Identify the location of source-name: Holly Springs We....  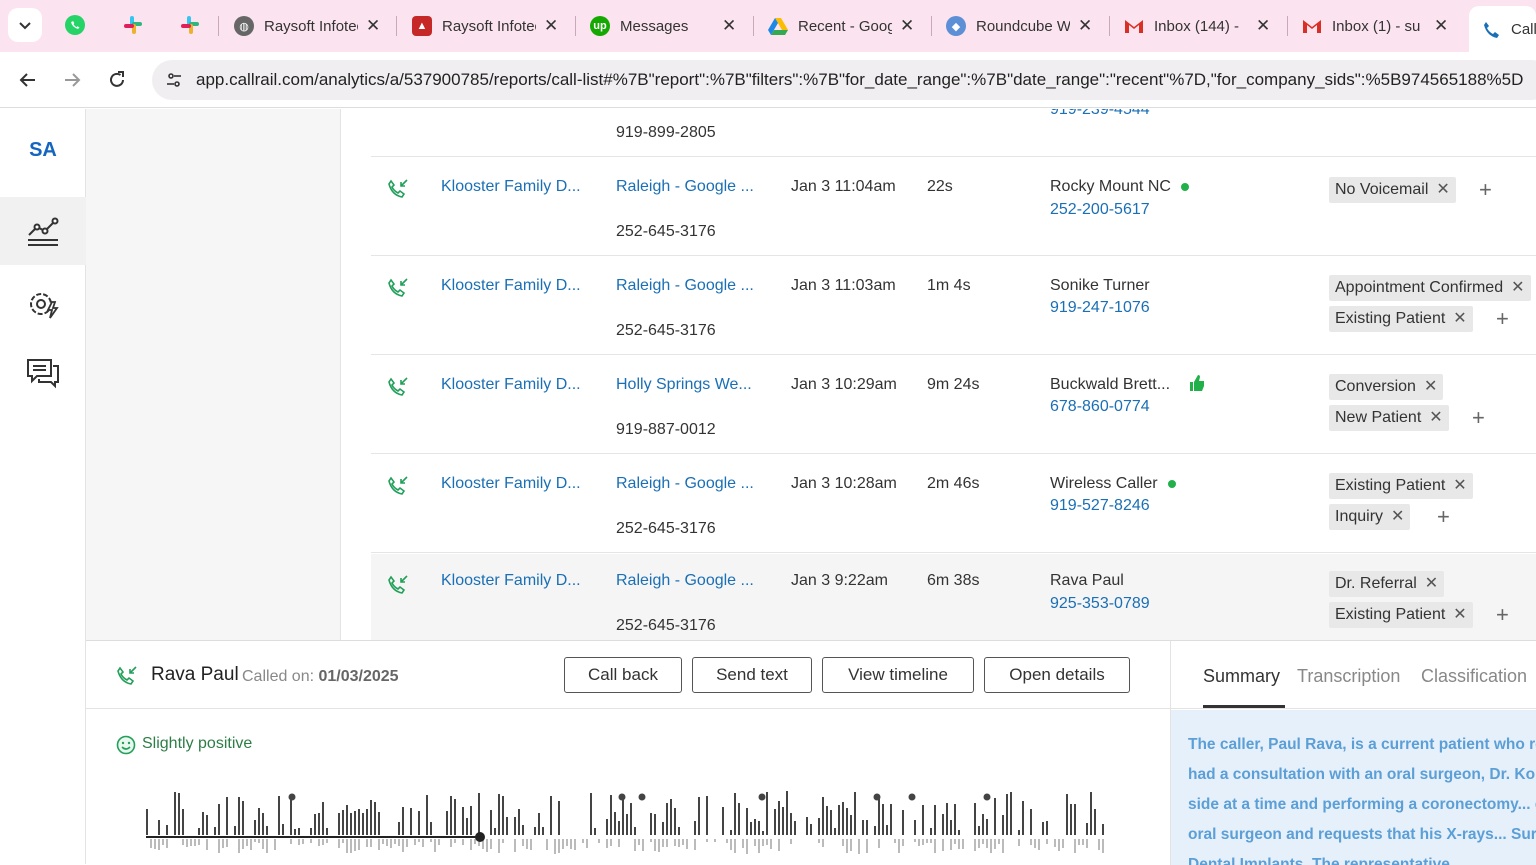
(684, 385).